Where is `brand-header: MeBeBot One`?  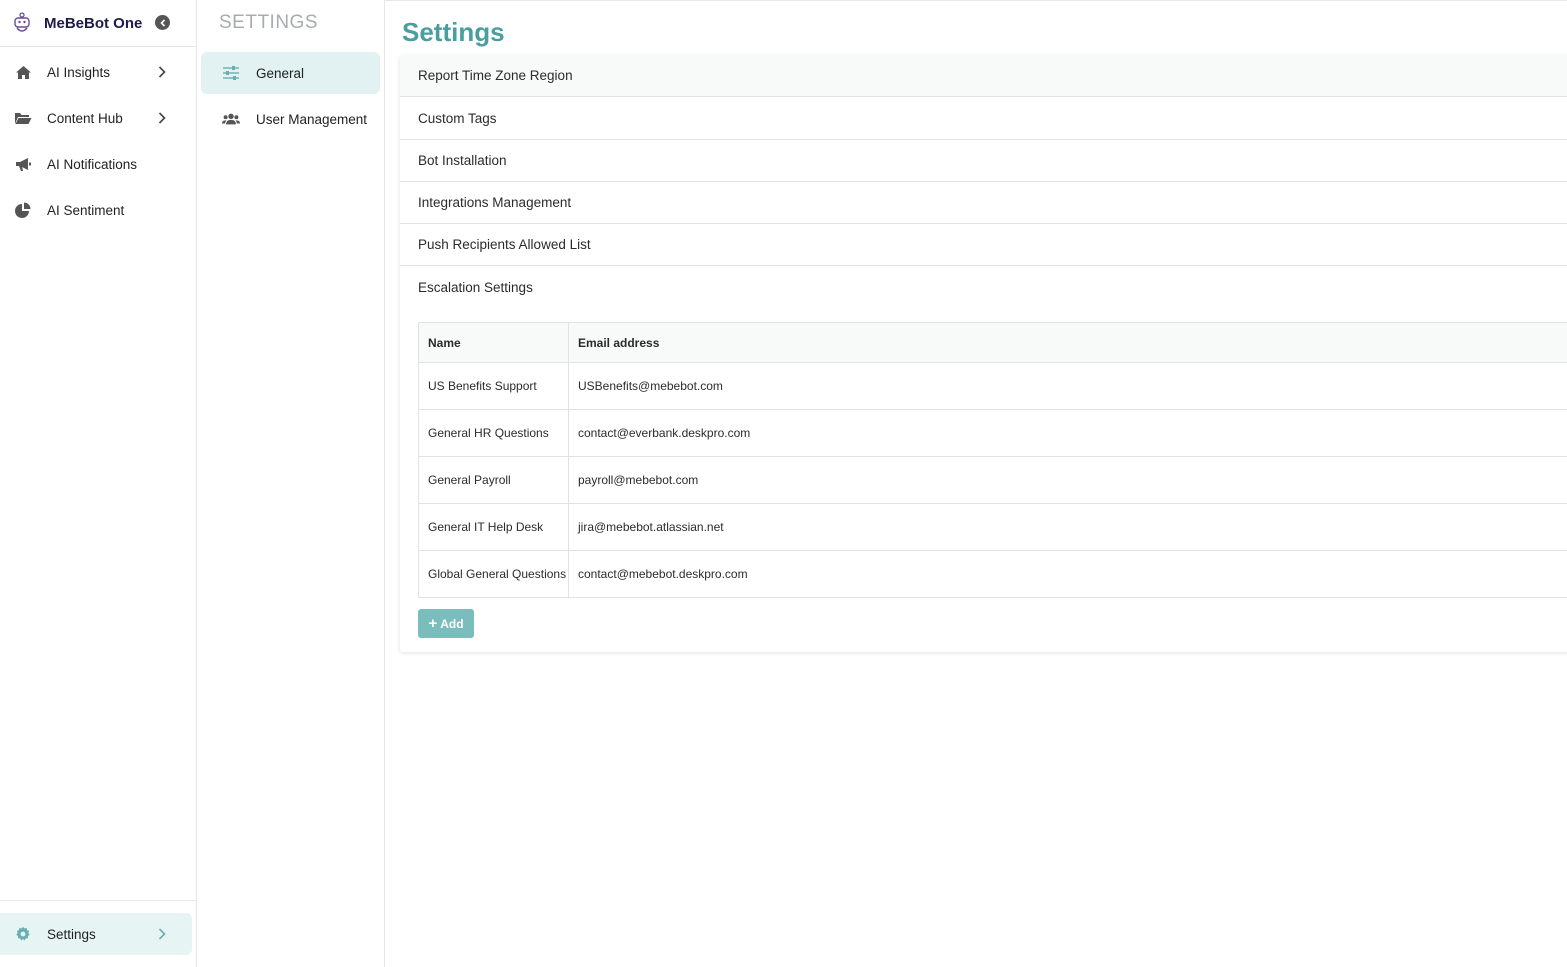 brand-header: MeBeBot One is located at coordinates (98, 23).